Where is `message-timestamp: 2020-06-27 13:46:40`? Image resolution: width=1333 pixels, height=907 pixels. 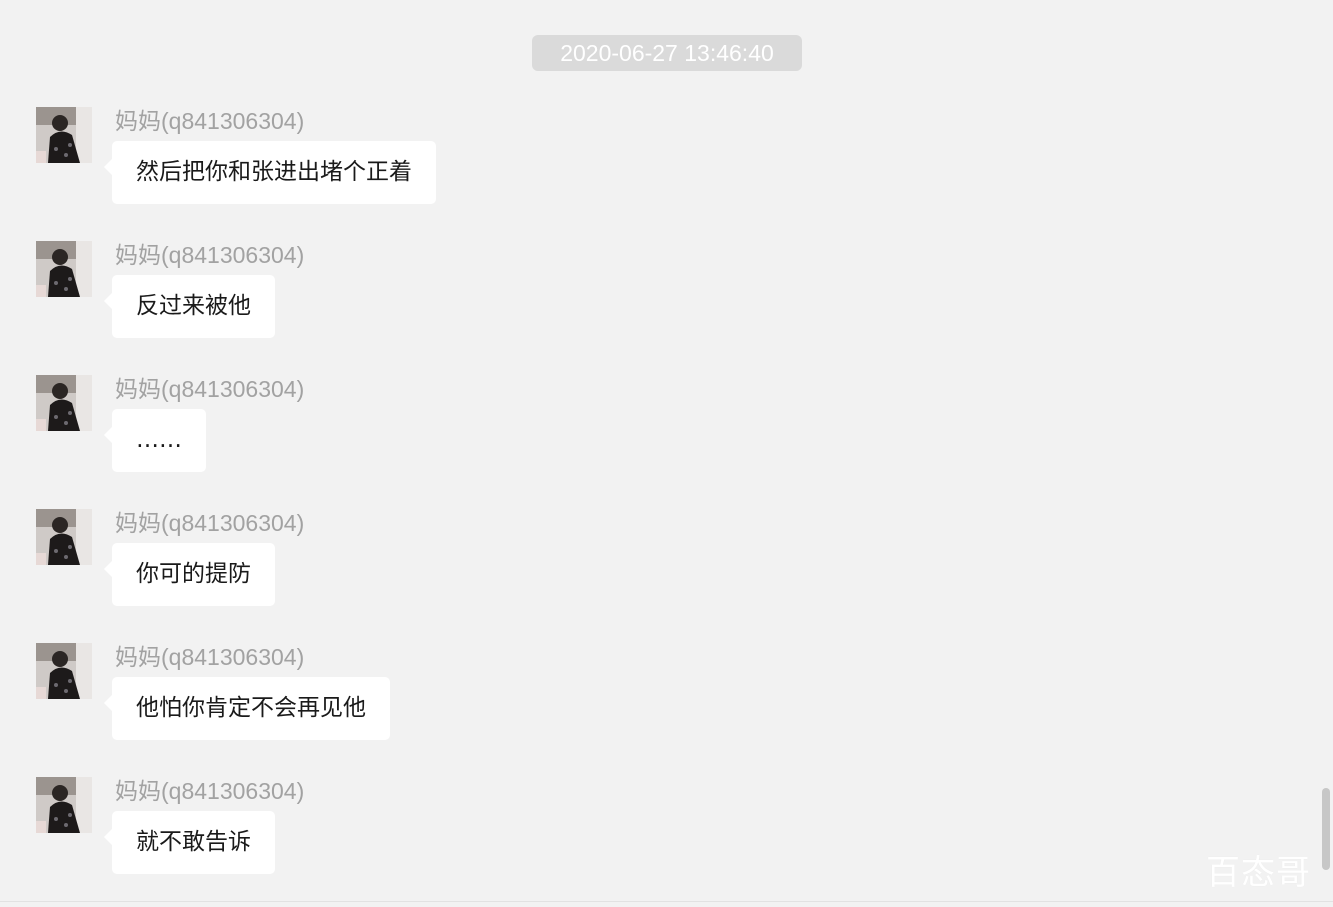
message-timestamp: 2020-06-27 13:46:40 is located at coordinates (667, 53).